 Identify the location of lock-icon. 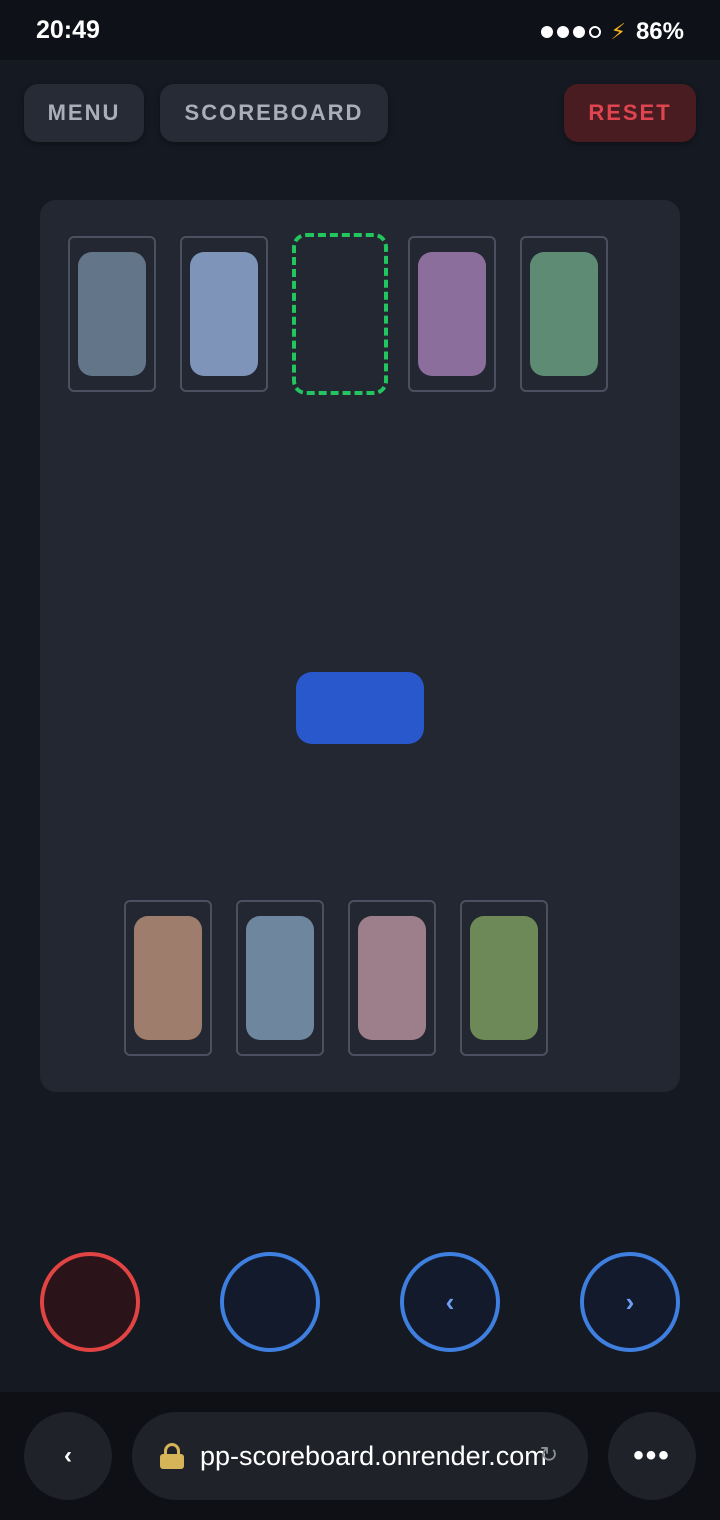
(172, 1456).